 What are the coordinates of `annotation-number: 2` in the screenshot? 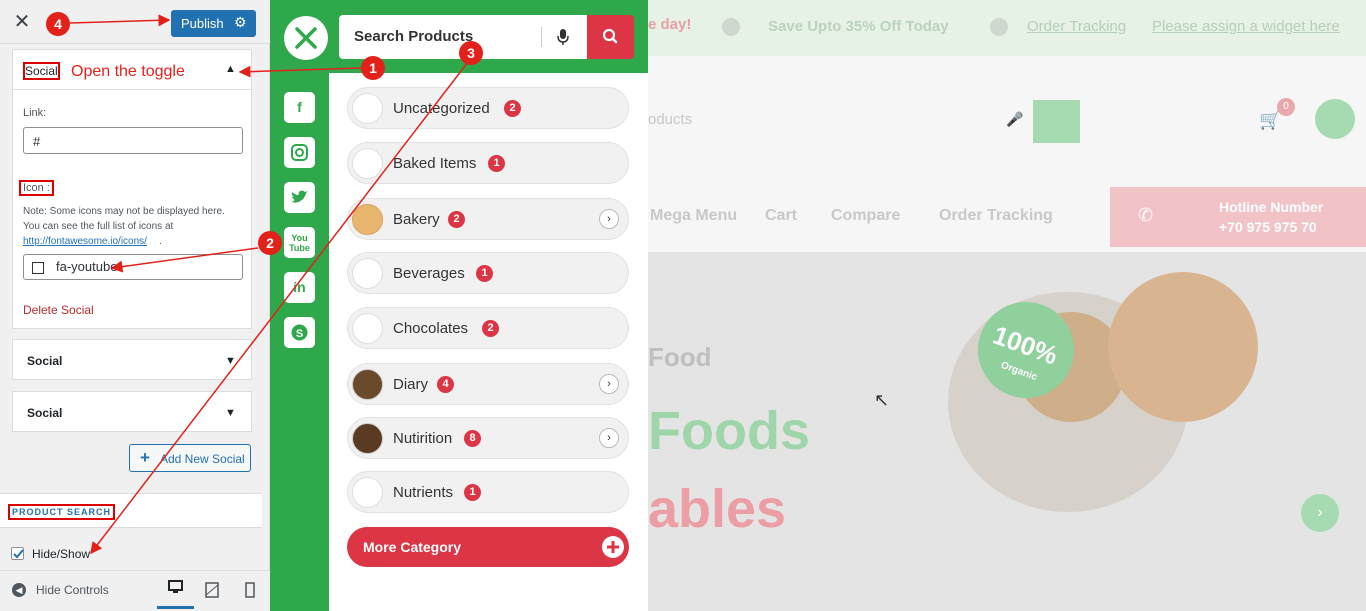 It's located at (270, 243).